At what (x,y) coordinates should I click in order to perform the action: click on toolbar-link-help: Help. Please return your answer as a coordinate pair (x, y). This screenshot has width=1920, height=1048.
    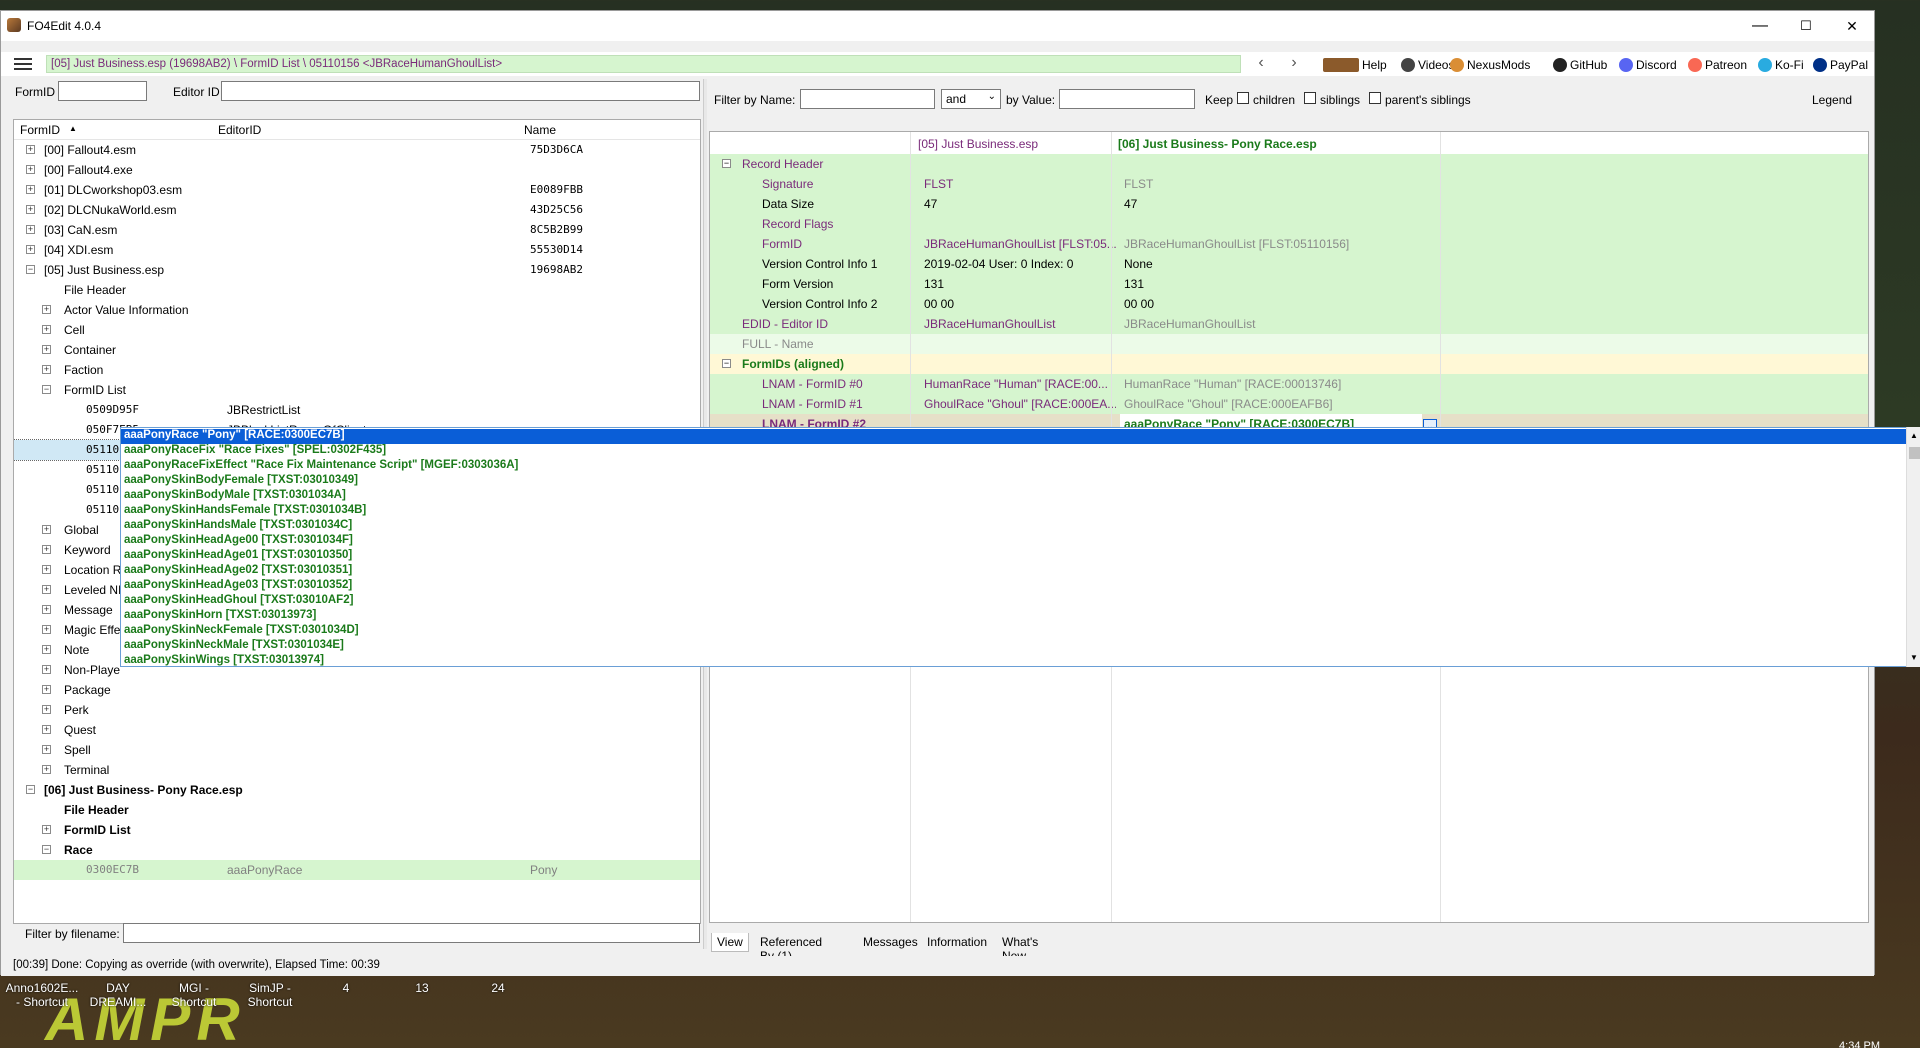
    Looking at the image, I should click on (1355, 65).